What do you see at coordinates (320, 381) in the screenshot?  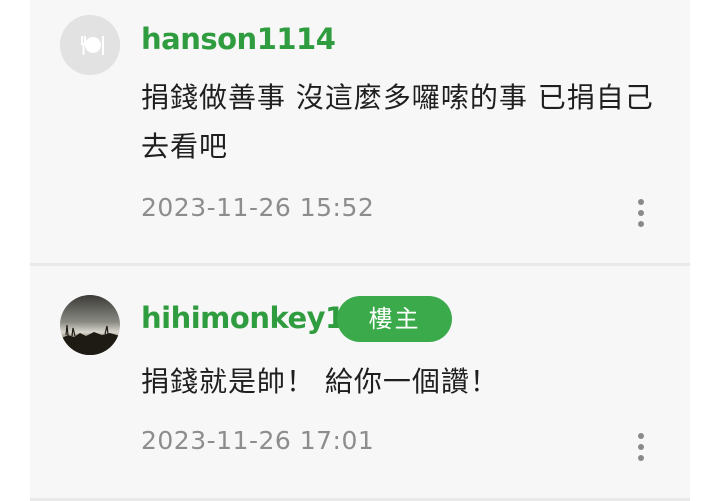 I see `comment-text: 捐錢就是帥！ 給你一個讚！` at bounding box center [320, 381].